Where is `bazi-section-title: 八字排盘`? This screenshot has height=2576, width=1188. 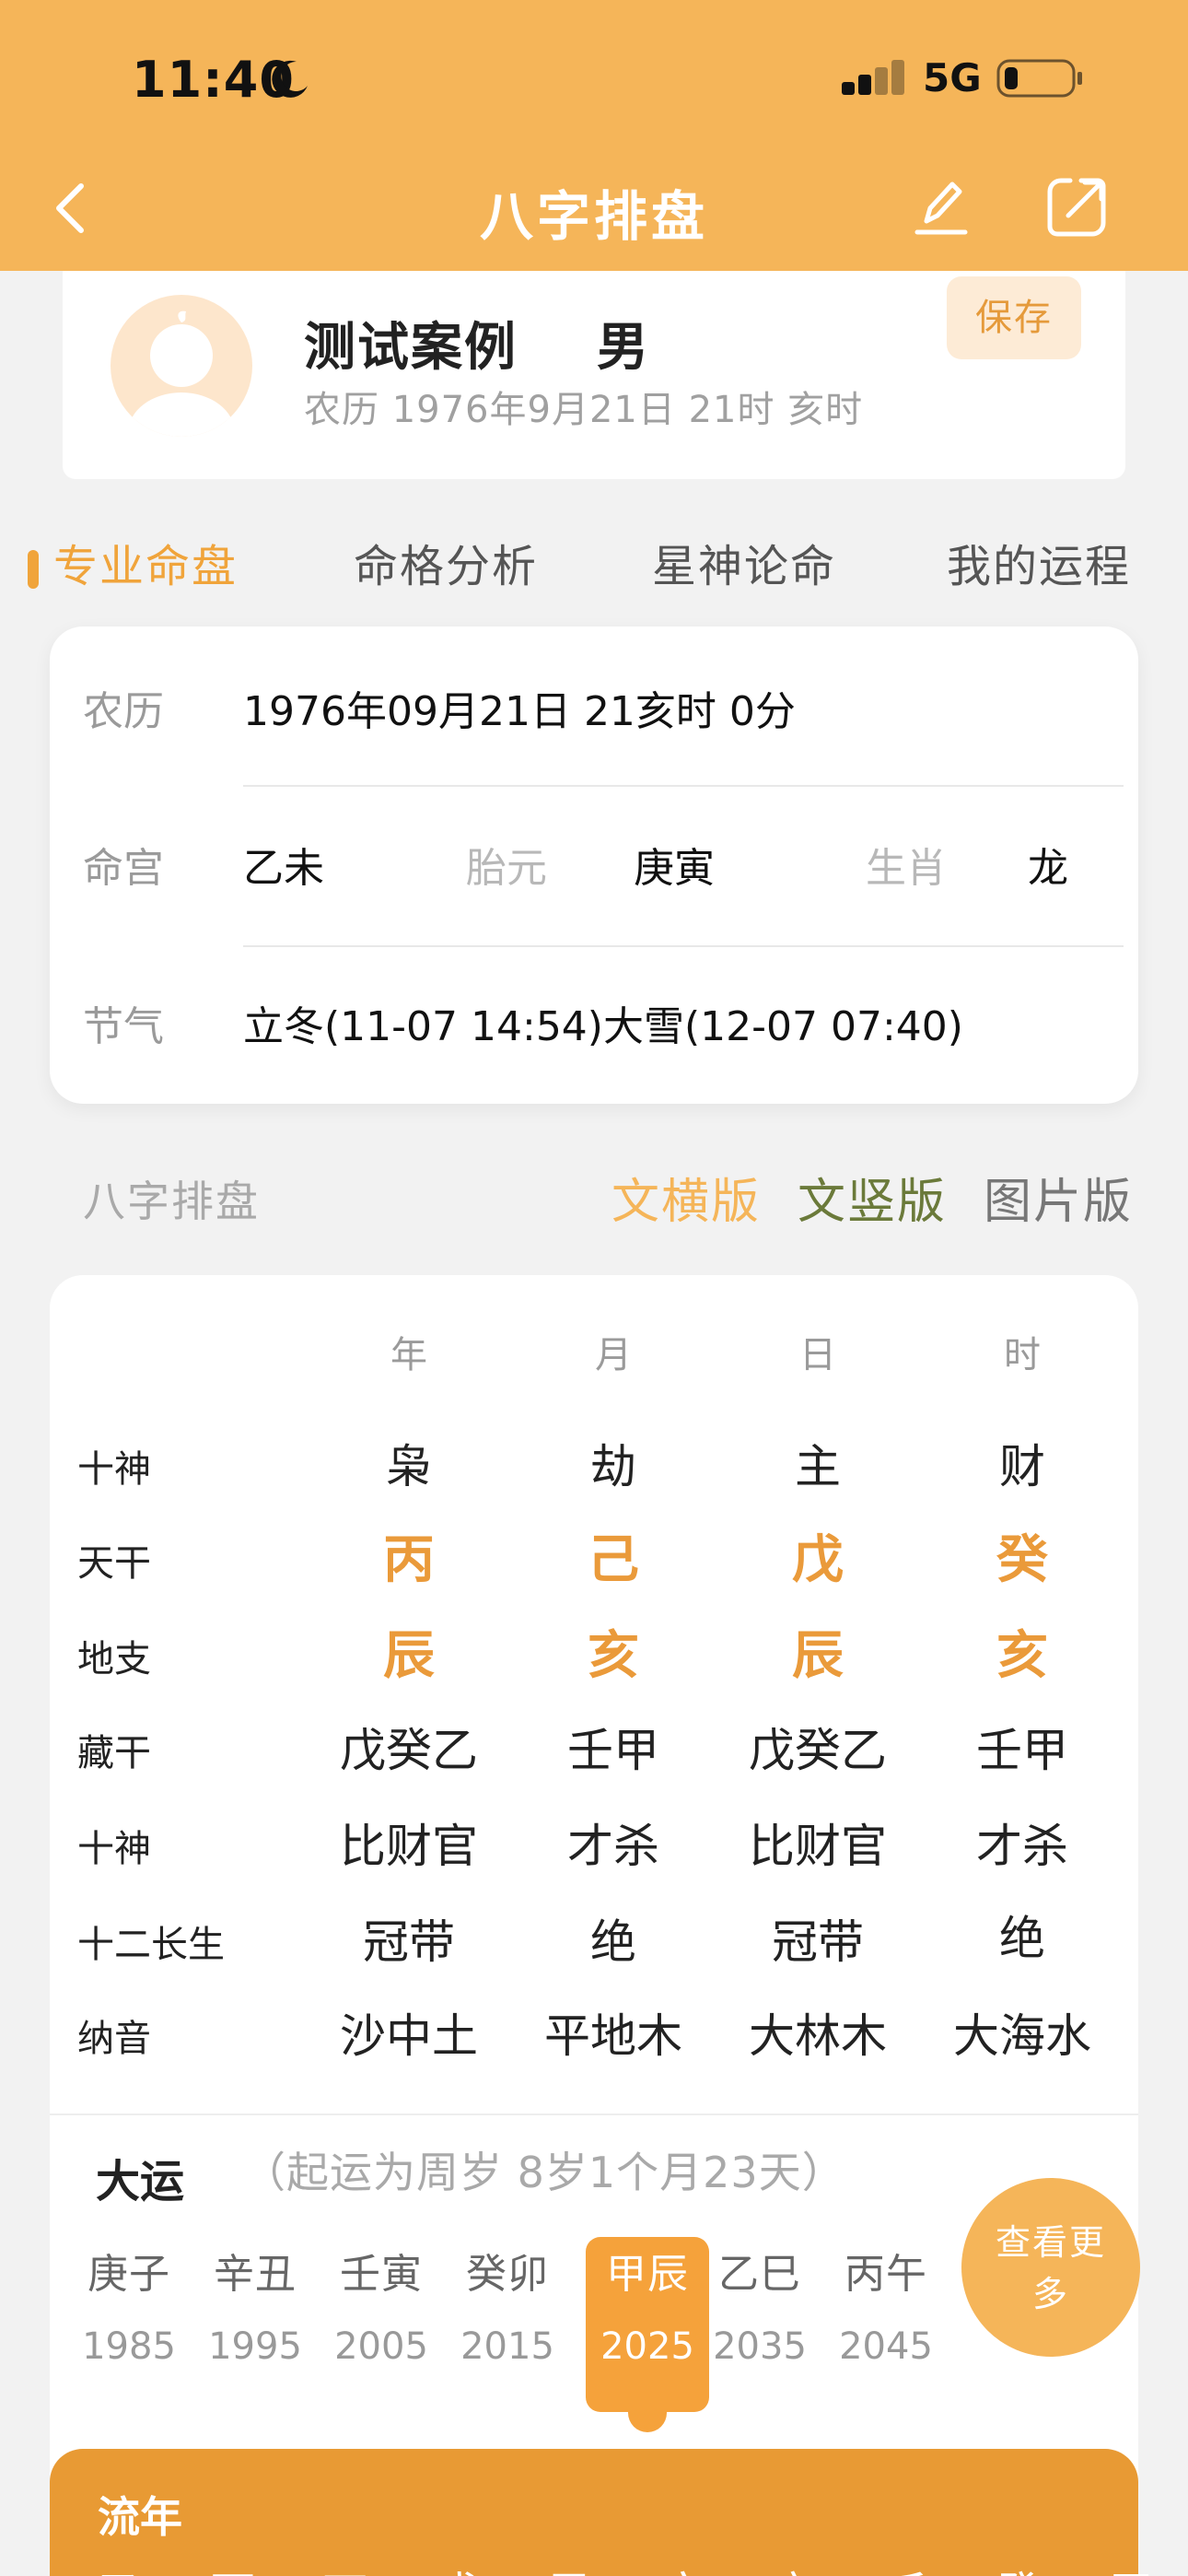
bazi-section-title: 八字排盘 is located at coordinates (172, 1201).